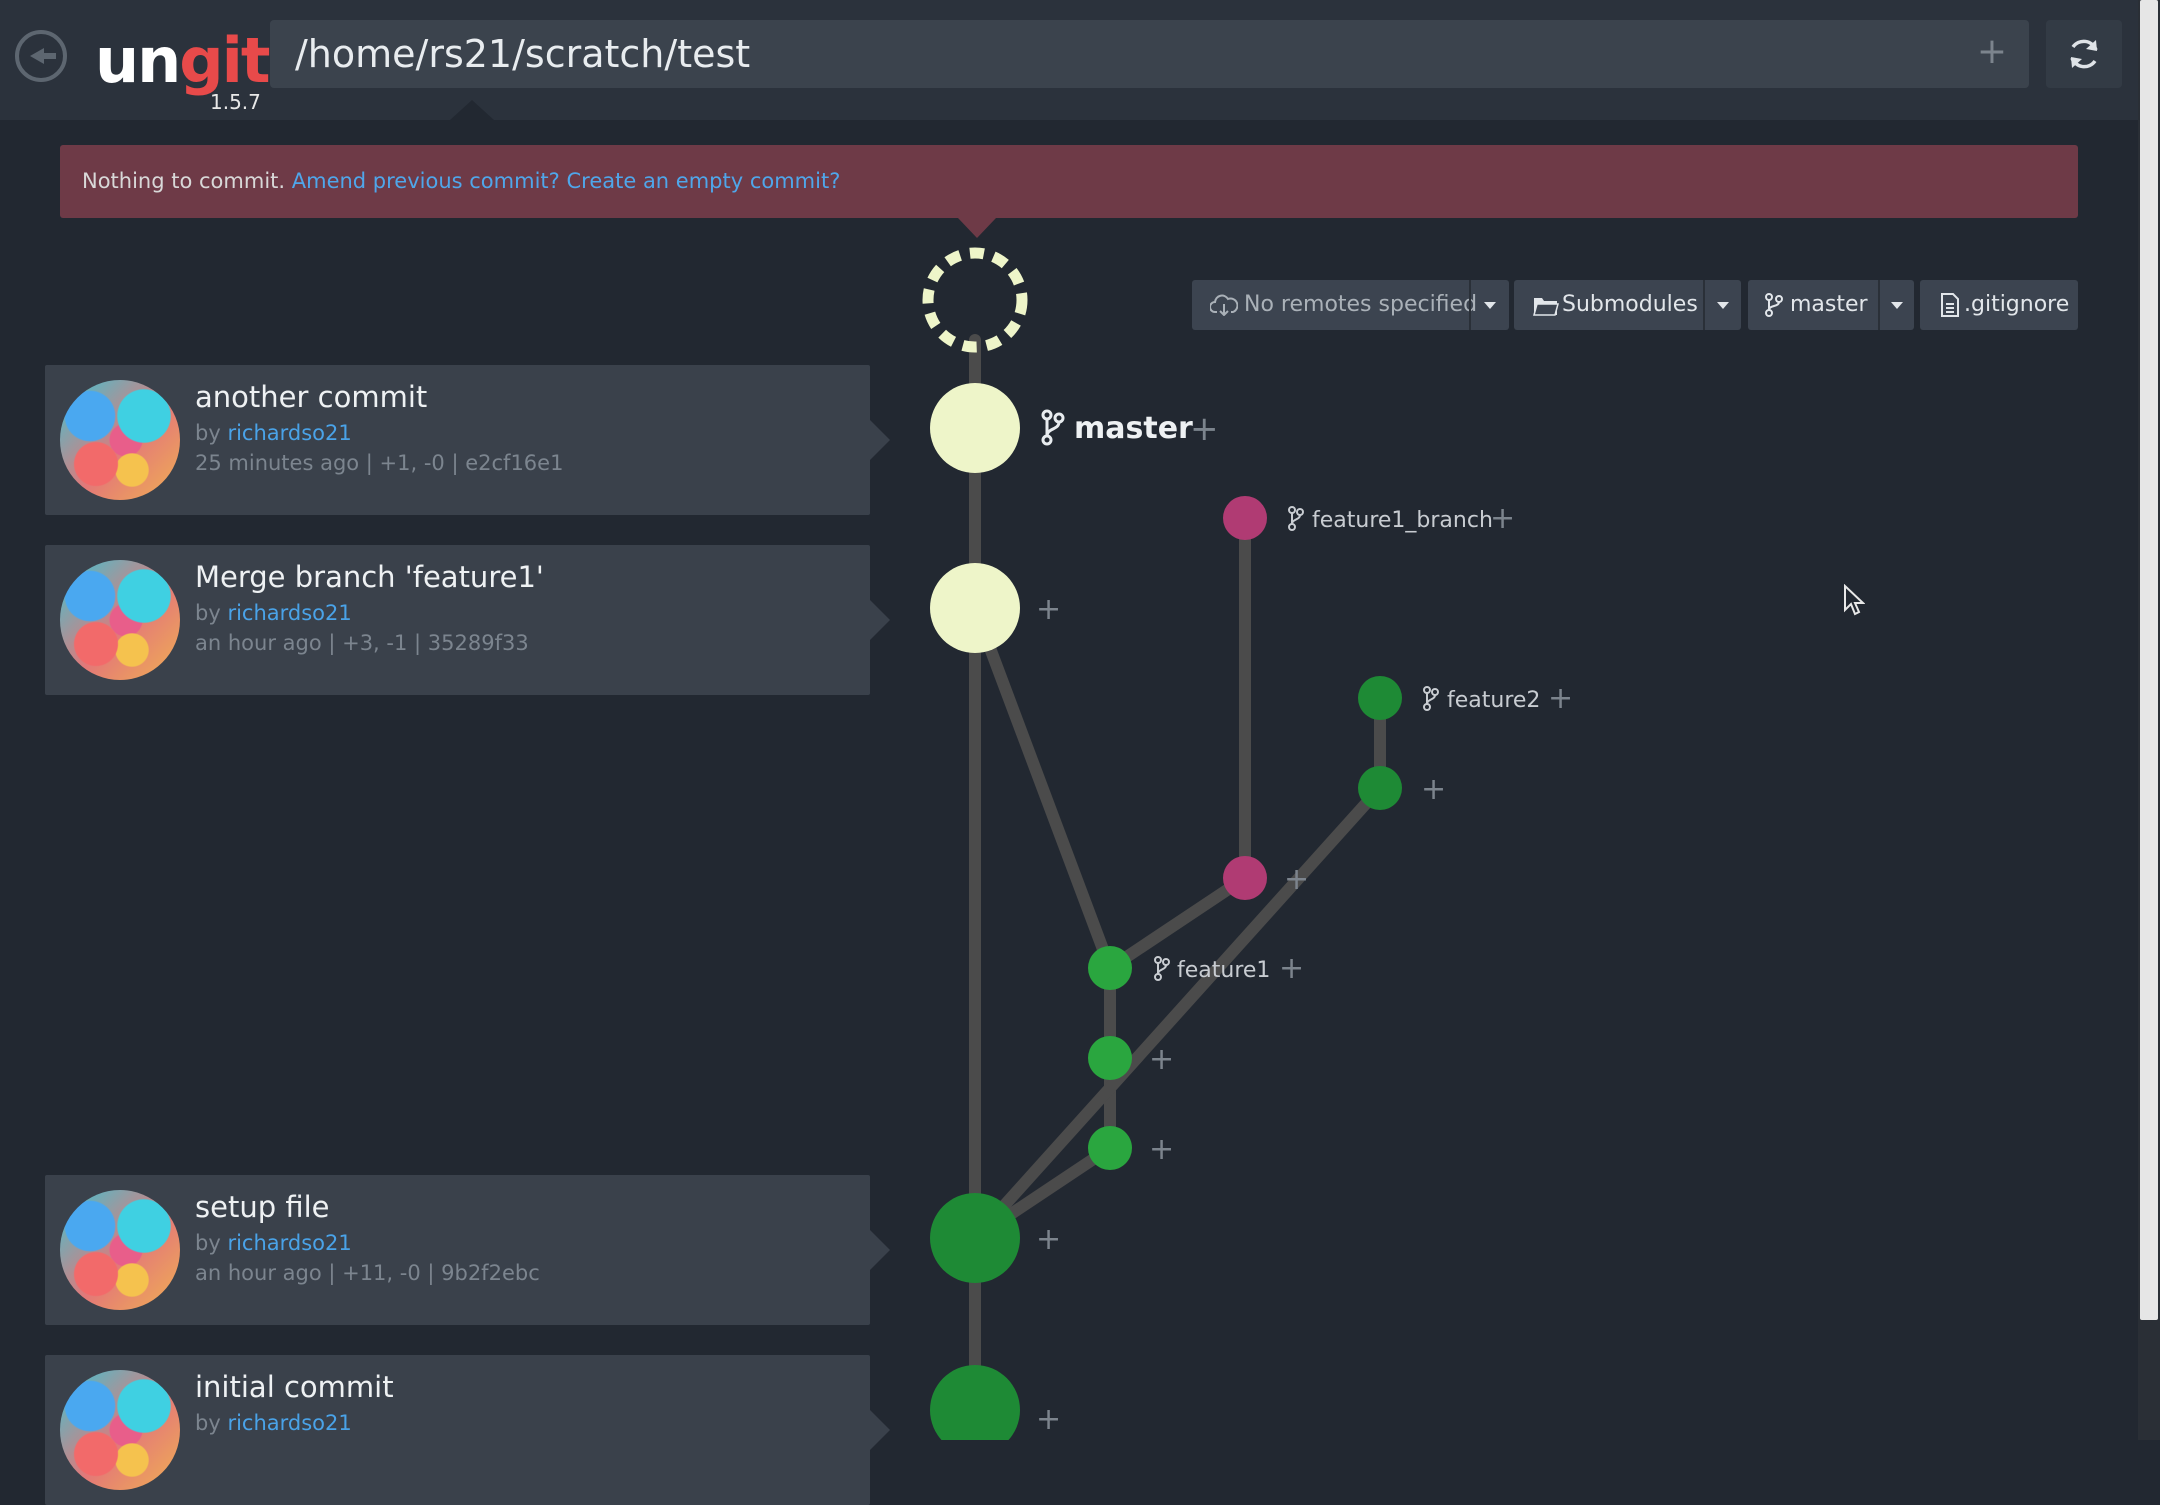 This screenshot has width=2160, height=1505. What do you see at coordinates (1223, 970) in the screenshot?
I see `branch-label-feature1: feature1` at bounding box center [1223, 970].